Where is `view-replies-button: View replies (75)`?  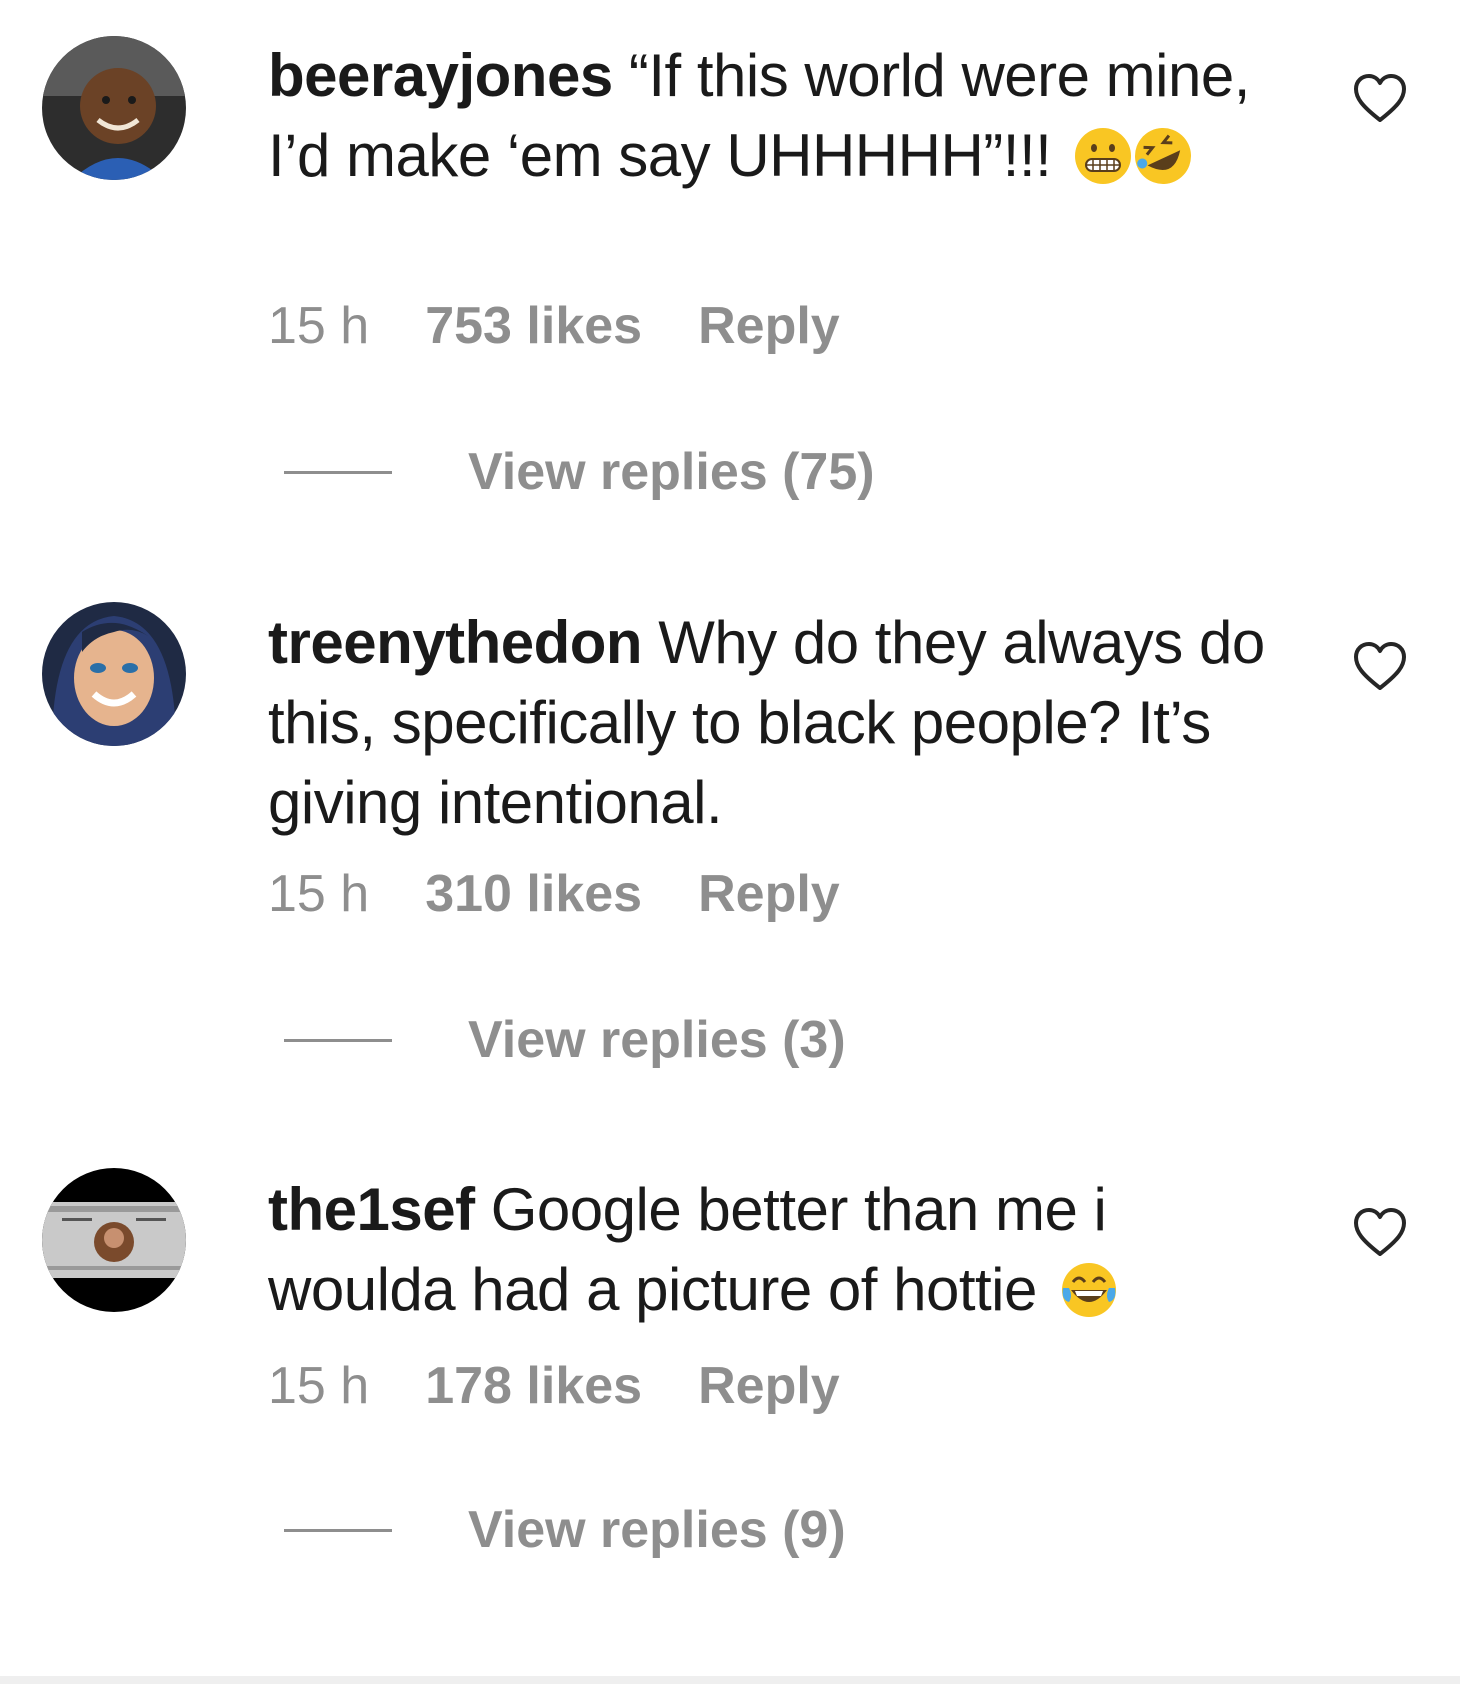 view-replies-button: View replies (75) is located at coordinates (579, 472).